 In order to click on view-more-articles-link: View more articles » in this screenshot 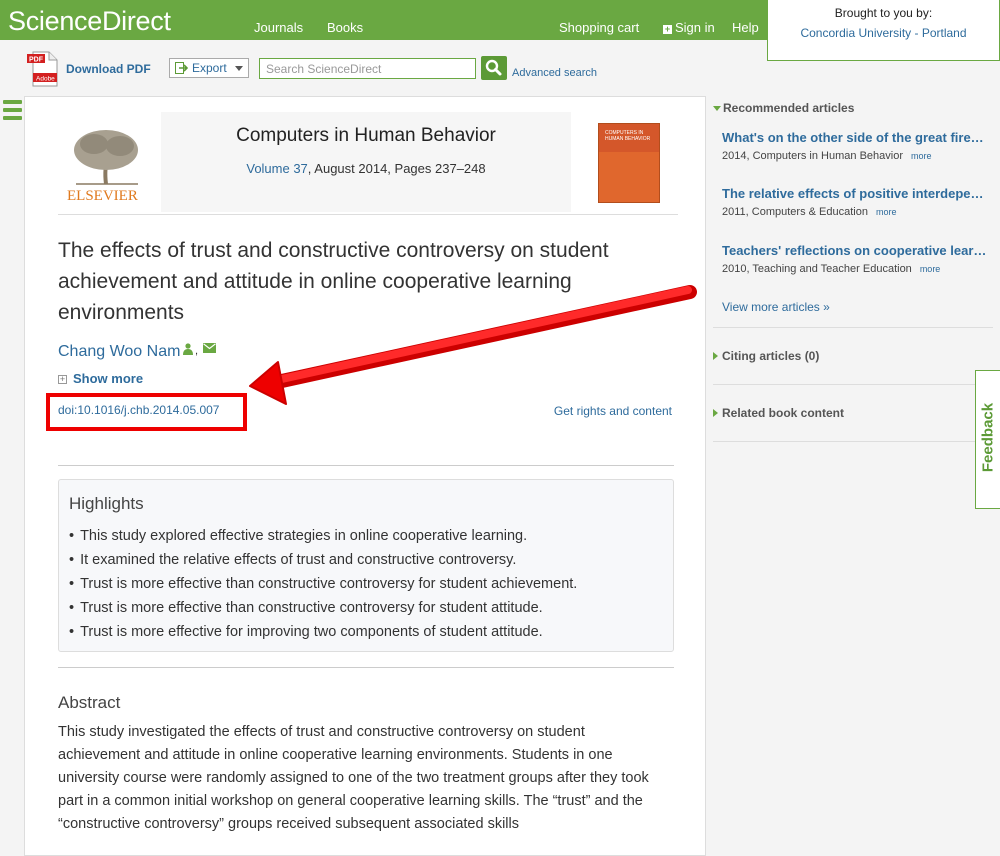, I will do `click(776, 307)`.